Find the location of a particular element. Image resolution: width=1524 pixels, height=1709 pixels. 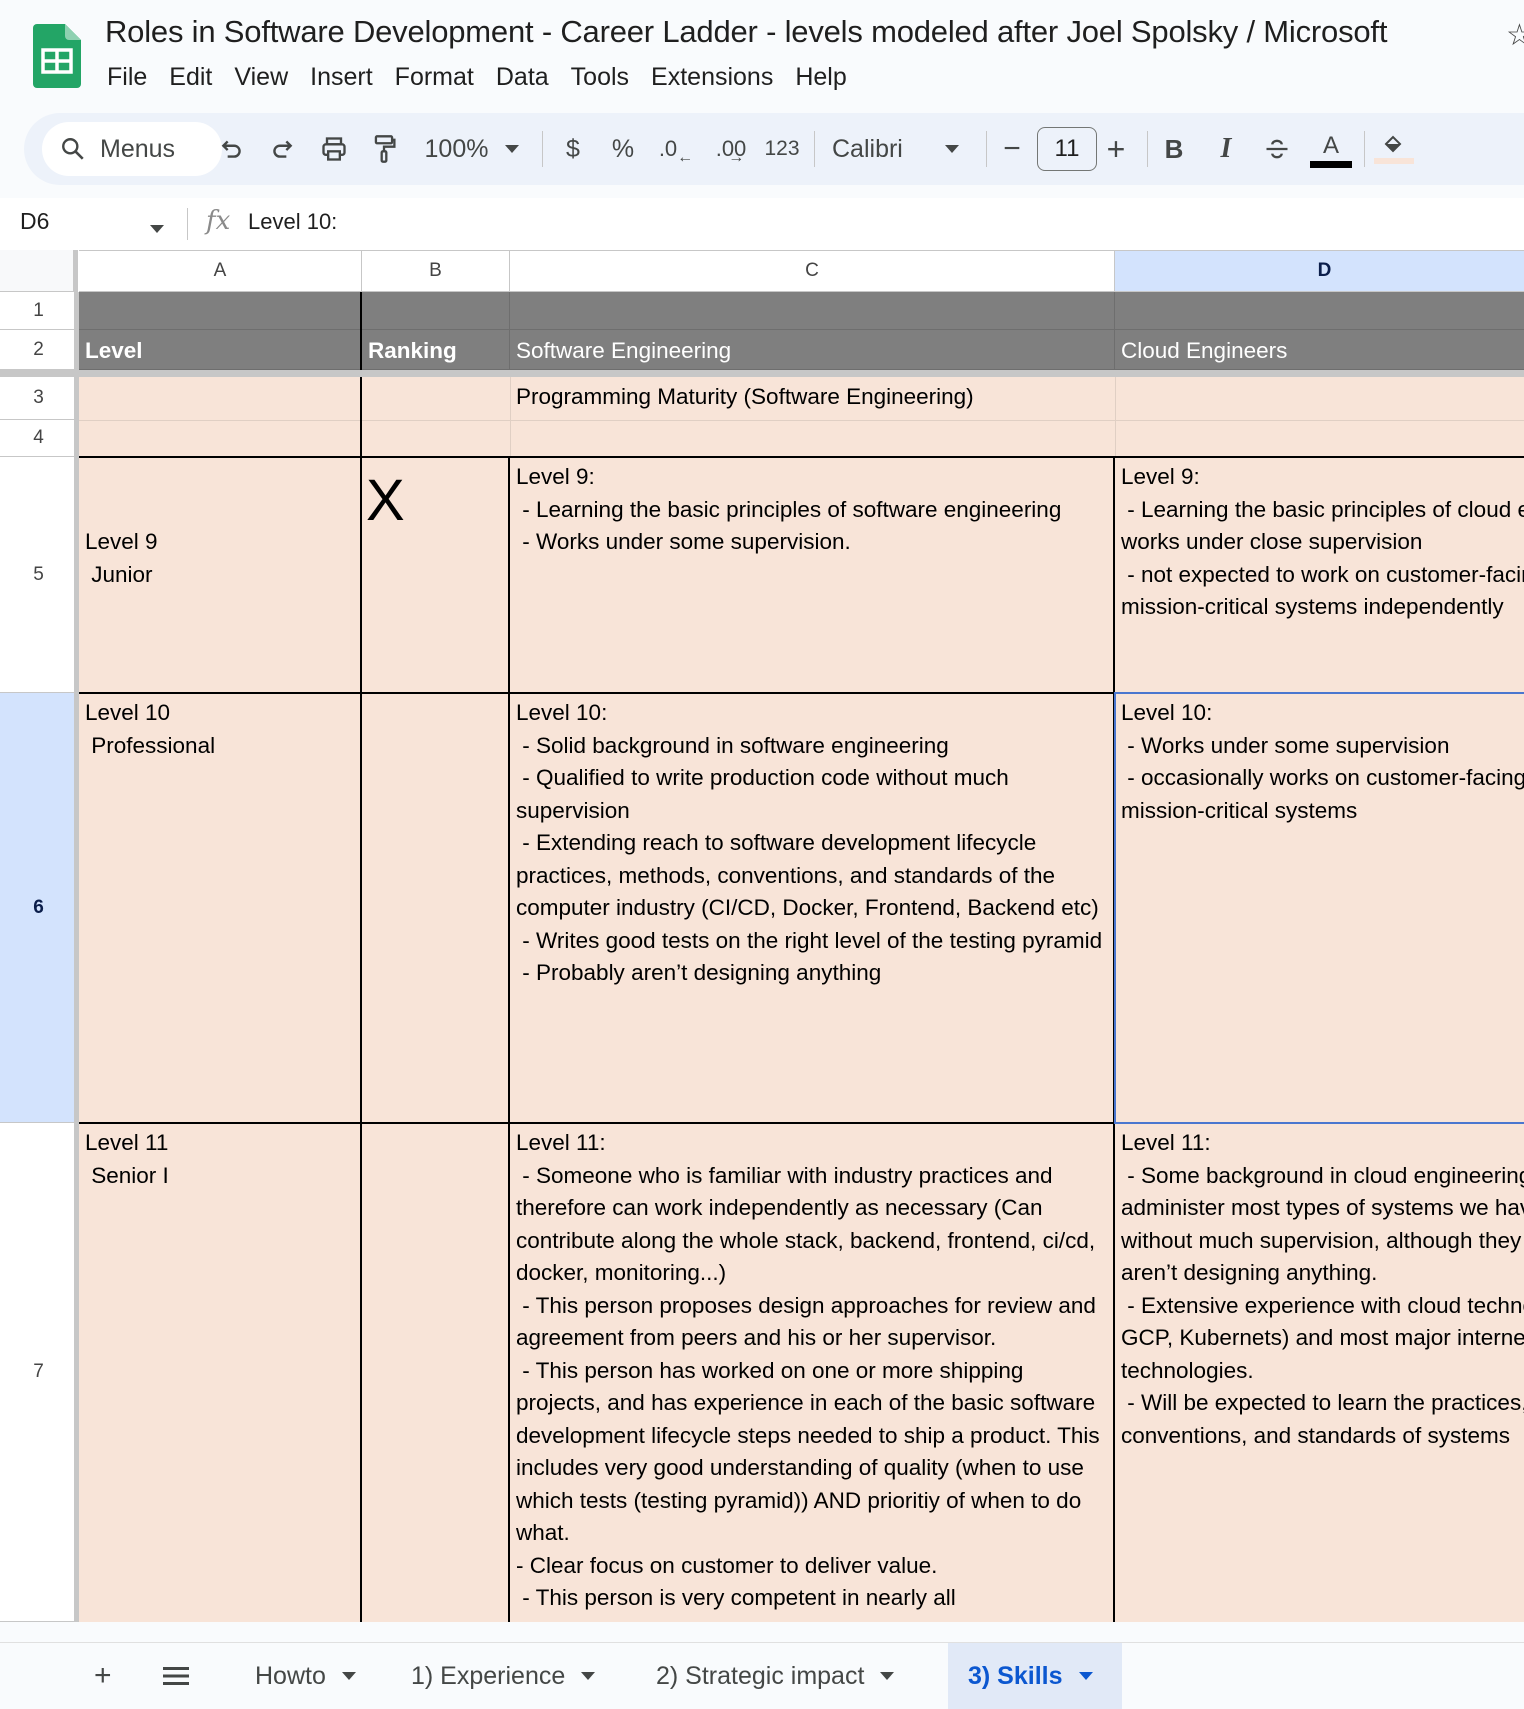

menu-format: Format is located at coordinates (434, 77).